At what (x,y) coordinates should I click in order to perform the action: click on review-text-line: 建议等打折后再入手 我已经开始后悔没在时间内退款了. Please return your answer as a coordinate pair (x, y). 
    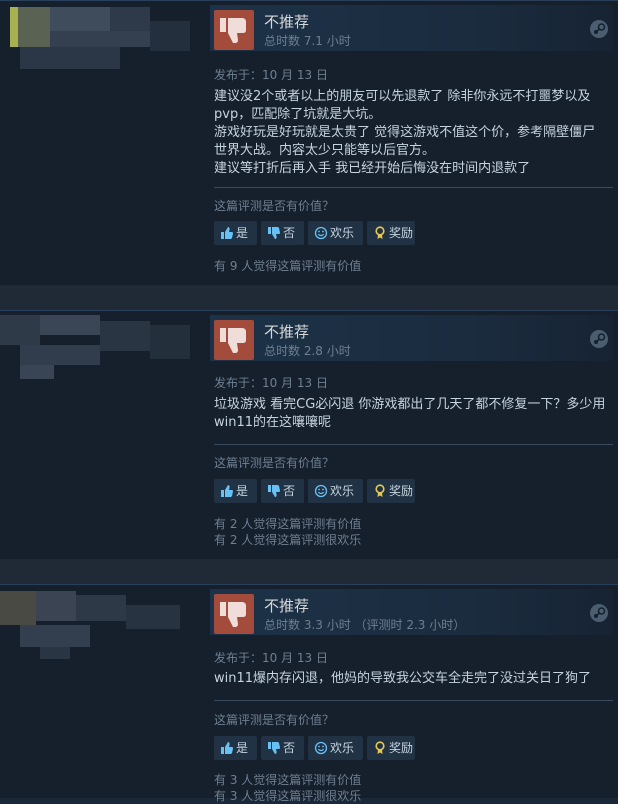
    Looking at the image, I should click on (372, 168).